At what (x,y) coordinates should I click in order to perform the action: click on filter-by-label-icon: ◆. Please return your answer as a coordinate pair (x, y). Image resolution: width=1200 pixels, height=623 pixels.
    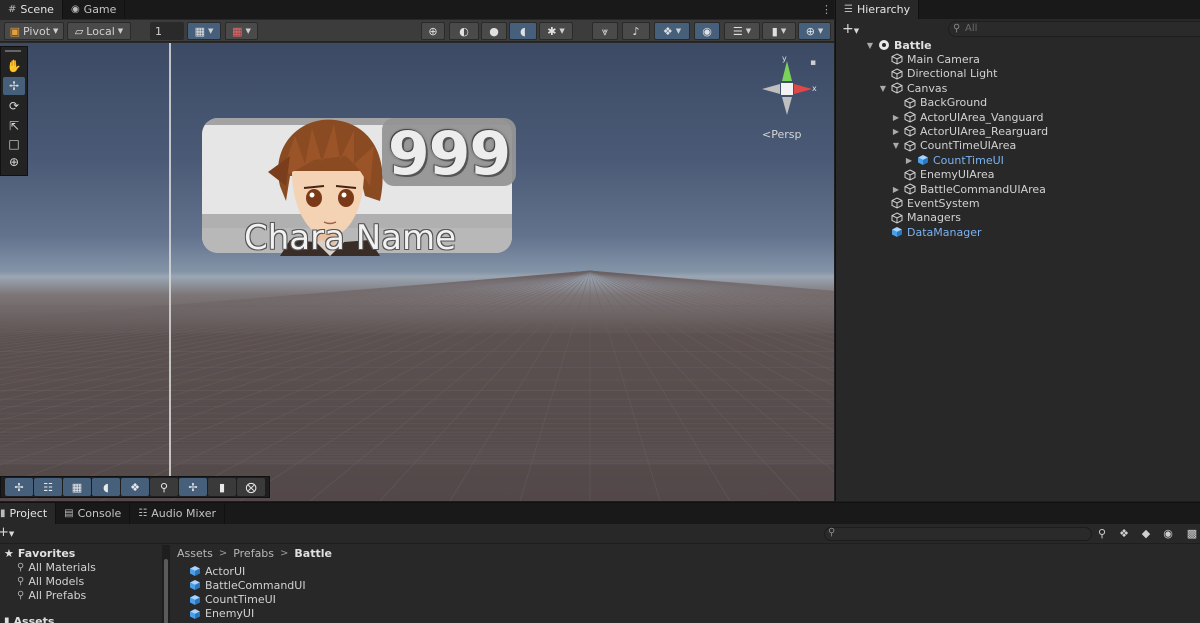
    Looking at the image, I should click on (1146, 534).